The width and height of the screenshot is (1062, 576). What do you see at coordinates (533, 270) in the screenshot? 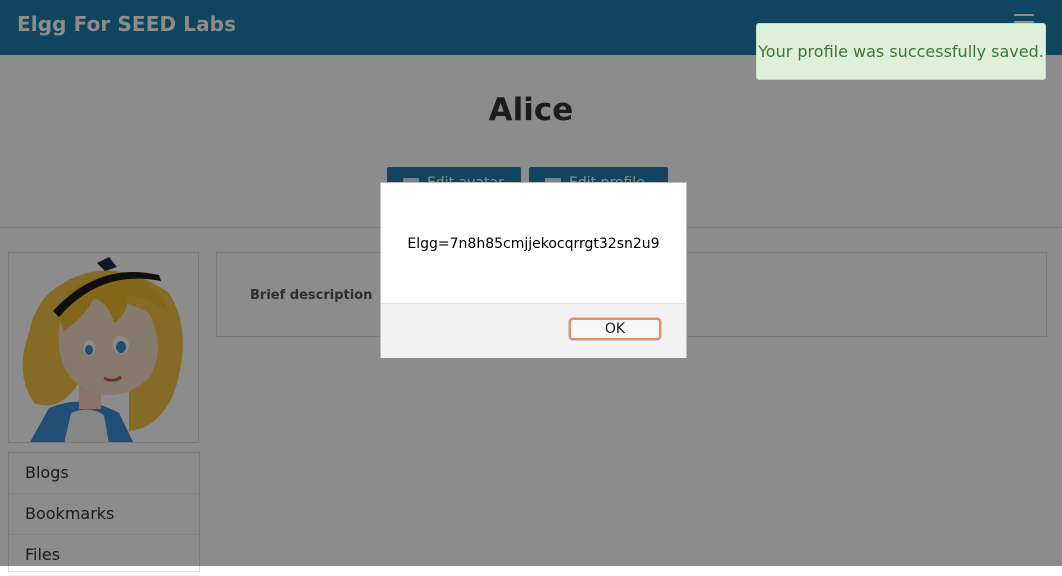
I see `alert-dialog: Elgg=7n8h85cmjjekocqrrgt32sn2u9 OK` at bounding box center [533, 270].